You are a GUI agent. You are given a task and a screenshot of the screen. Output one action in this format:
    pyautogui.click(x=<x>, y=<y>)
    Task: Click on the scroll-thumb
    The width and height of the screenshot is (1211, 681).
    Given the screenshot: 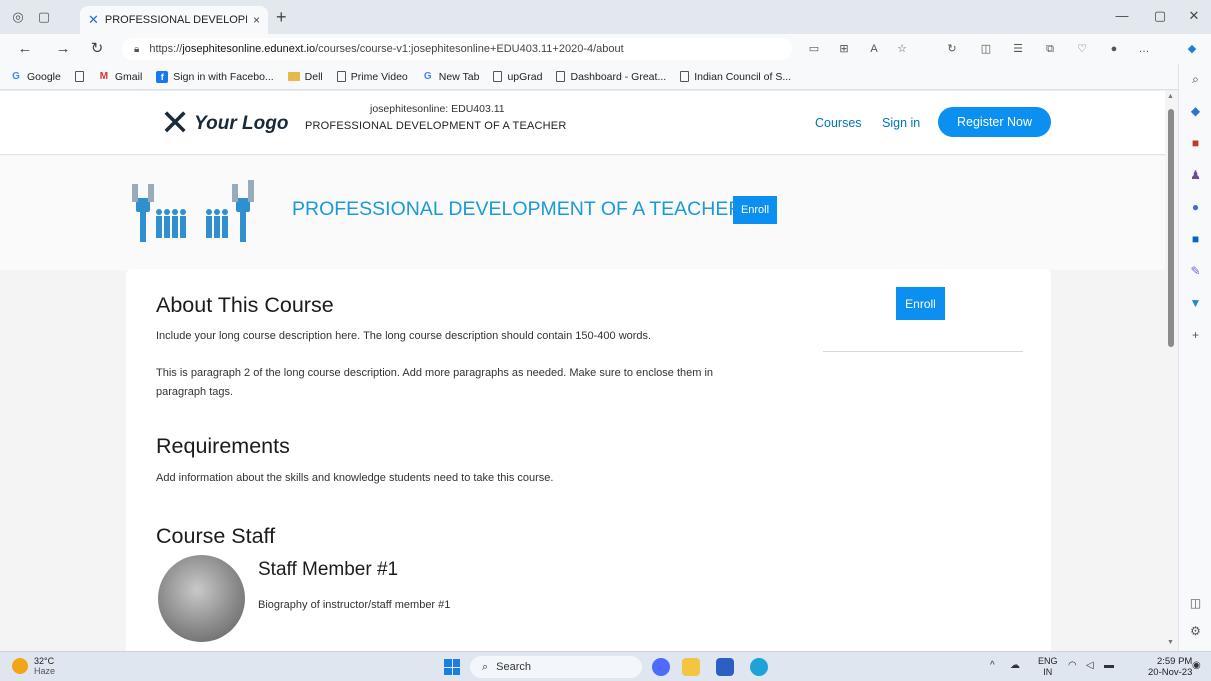 What is the action you would take?
    pyautogui.click(x=1171, y=228)
    